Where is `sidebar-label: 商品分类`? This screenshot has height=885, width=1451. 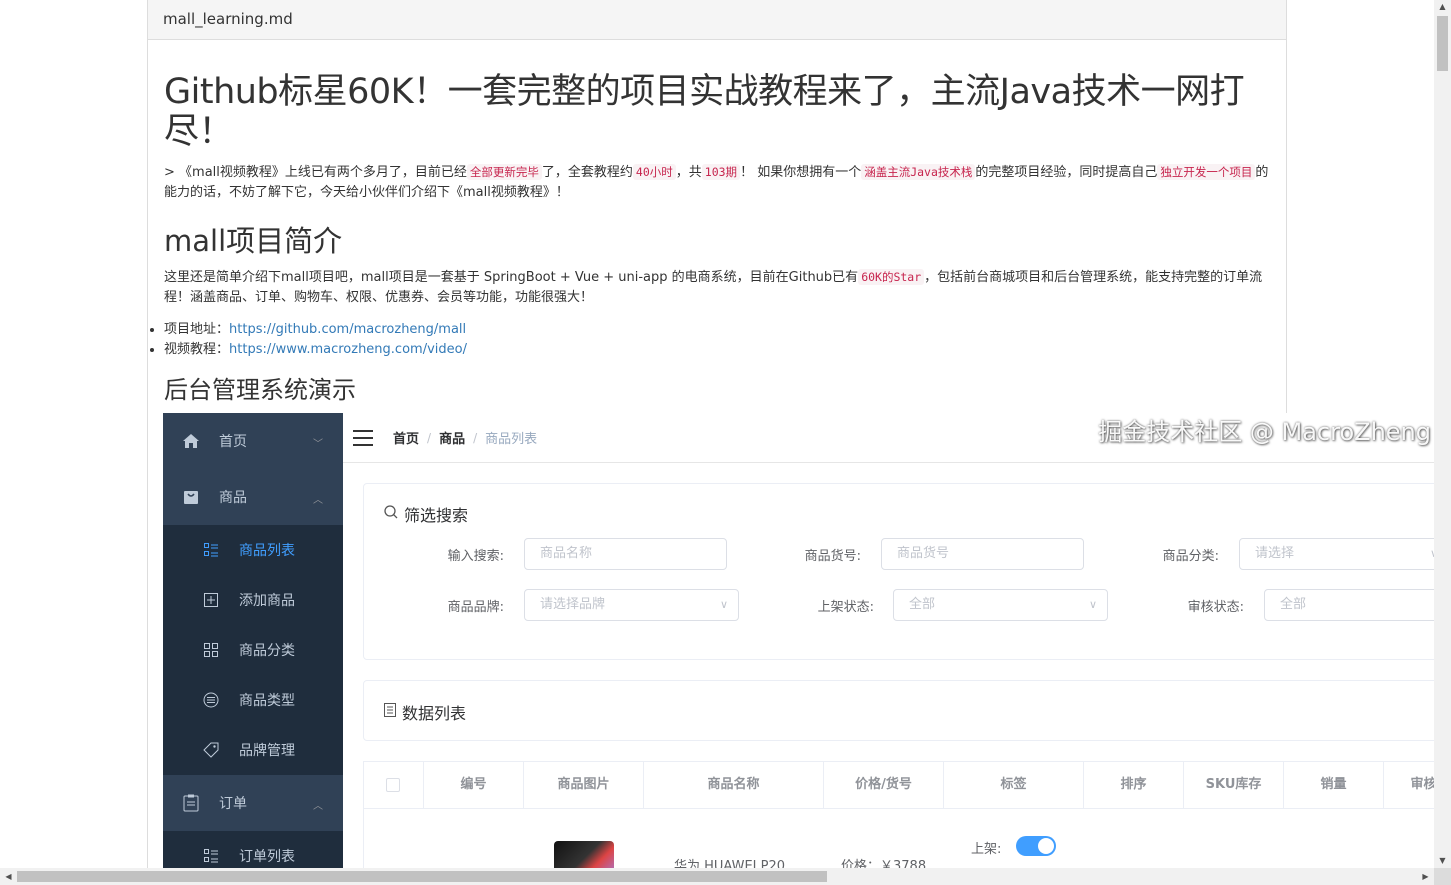 sidebar-label: 商品分类 is located at coordinates (267, 651).